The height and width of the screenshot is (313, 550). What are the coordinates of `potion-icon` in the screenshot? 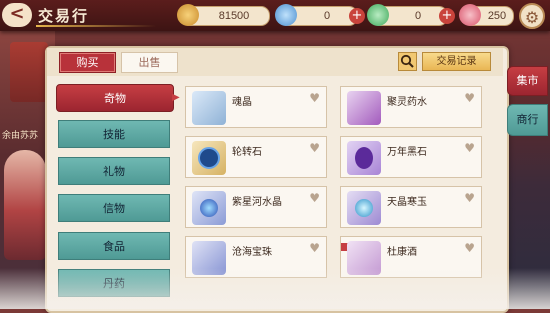 It's located at (364, 108).